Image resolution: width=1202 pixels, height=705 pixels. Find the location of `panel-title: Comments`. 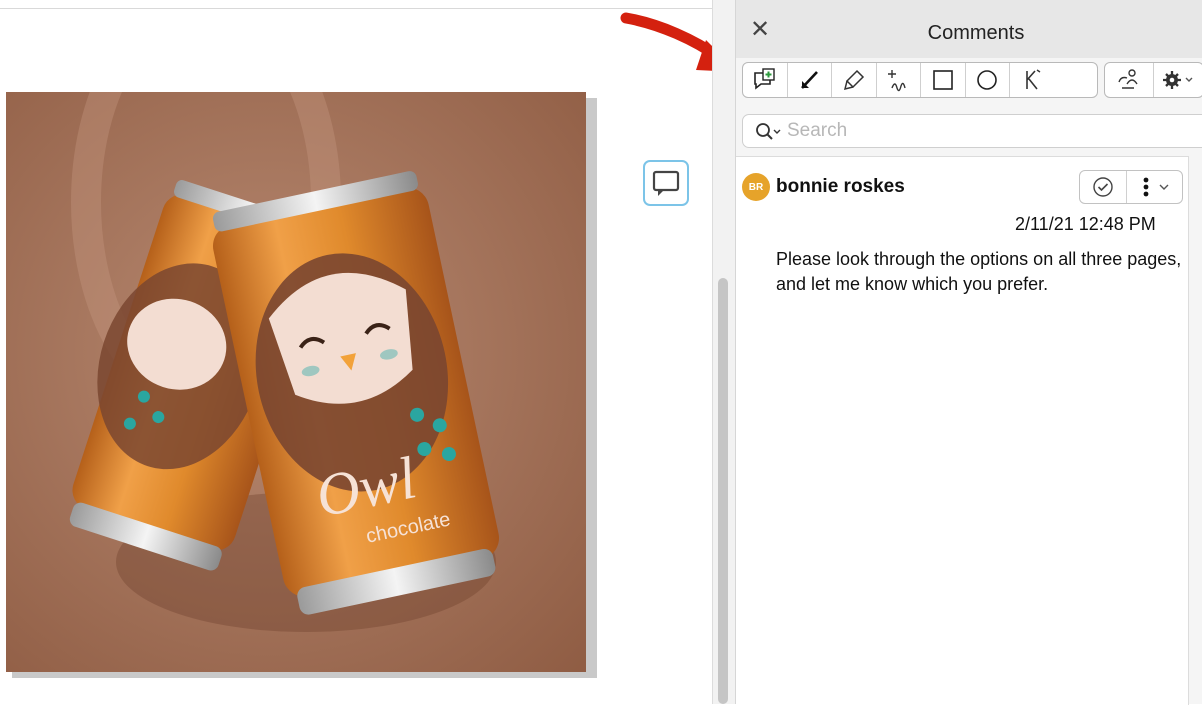

panel-title: Comments is located at coordinates (976, 33).